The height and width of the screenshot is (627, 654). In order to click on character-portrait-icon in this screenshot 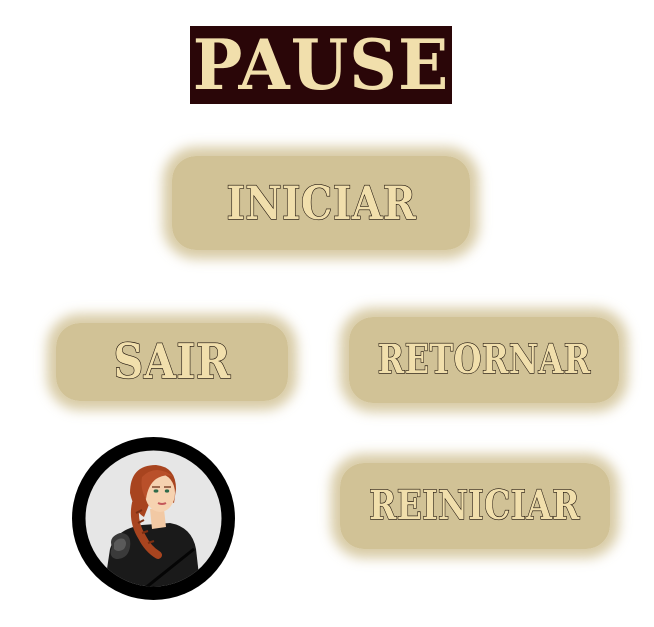, I will do `click(153, 518)`.